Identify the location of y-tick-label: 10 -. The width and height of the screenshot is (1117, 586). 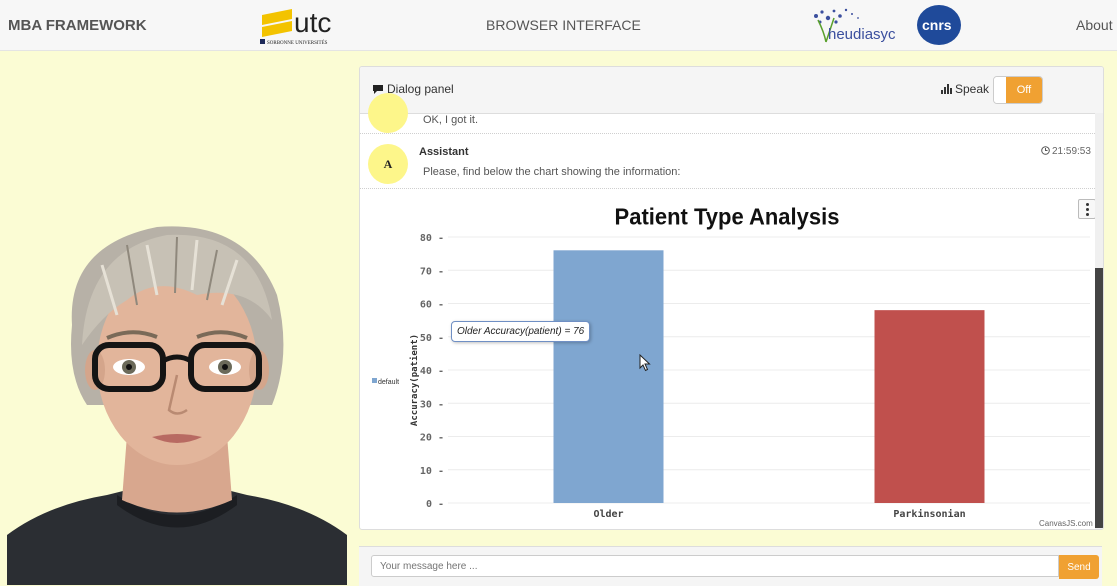
(432, 471).